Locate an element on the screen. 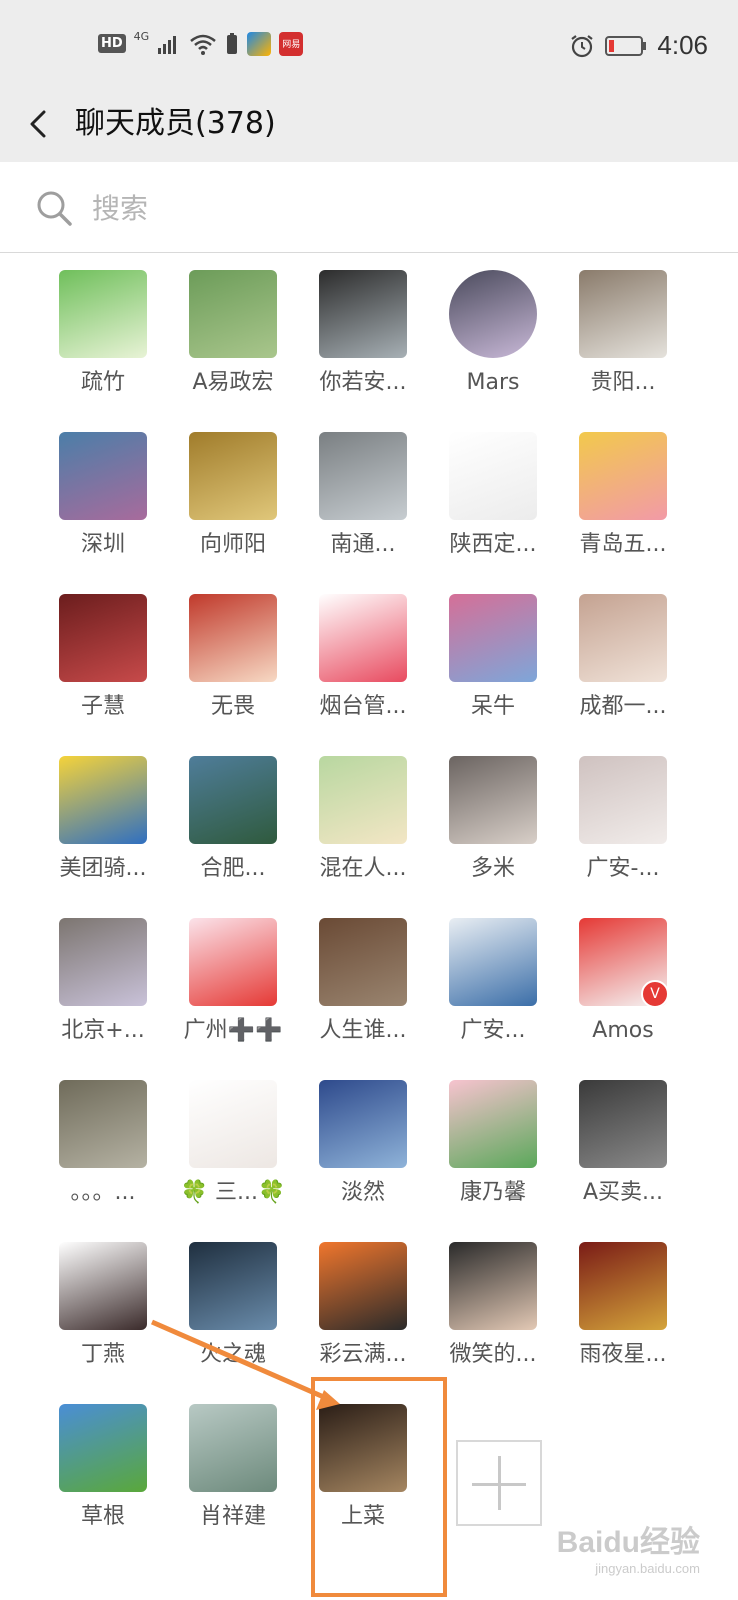 This screenshot has height=1600, width=738. member-item: 淡然 is located at coordinates (363, 1144).